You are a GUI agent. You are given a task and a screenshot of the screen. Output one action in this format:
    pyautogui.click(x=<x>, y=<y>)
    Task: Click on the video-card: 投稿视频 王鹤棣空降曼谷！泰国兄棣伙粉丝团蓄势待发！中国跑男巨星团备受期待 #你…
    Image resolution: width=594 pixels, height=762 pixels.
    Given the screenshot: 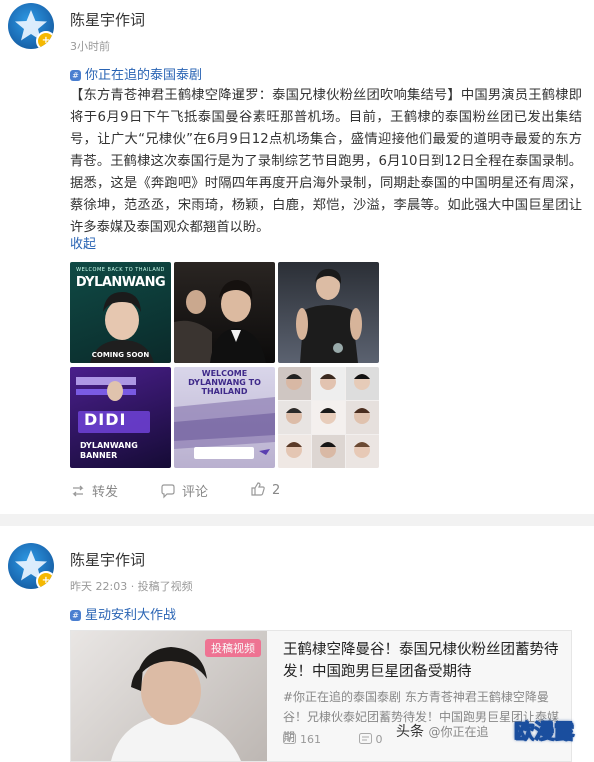 What is the action you would take?
    pyautogui.click(x=321, y=696)
    